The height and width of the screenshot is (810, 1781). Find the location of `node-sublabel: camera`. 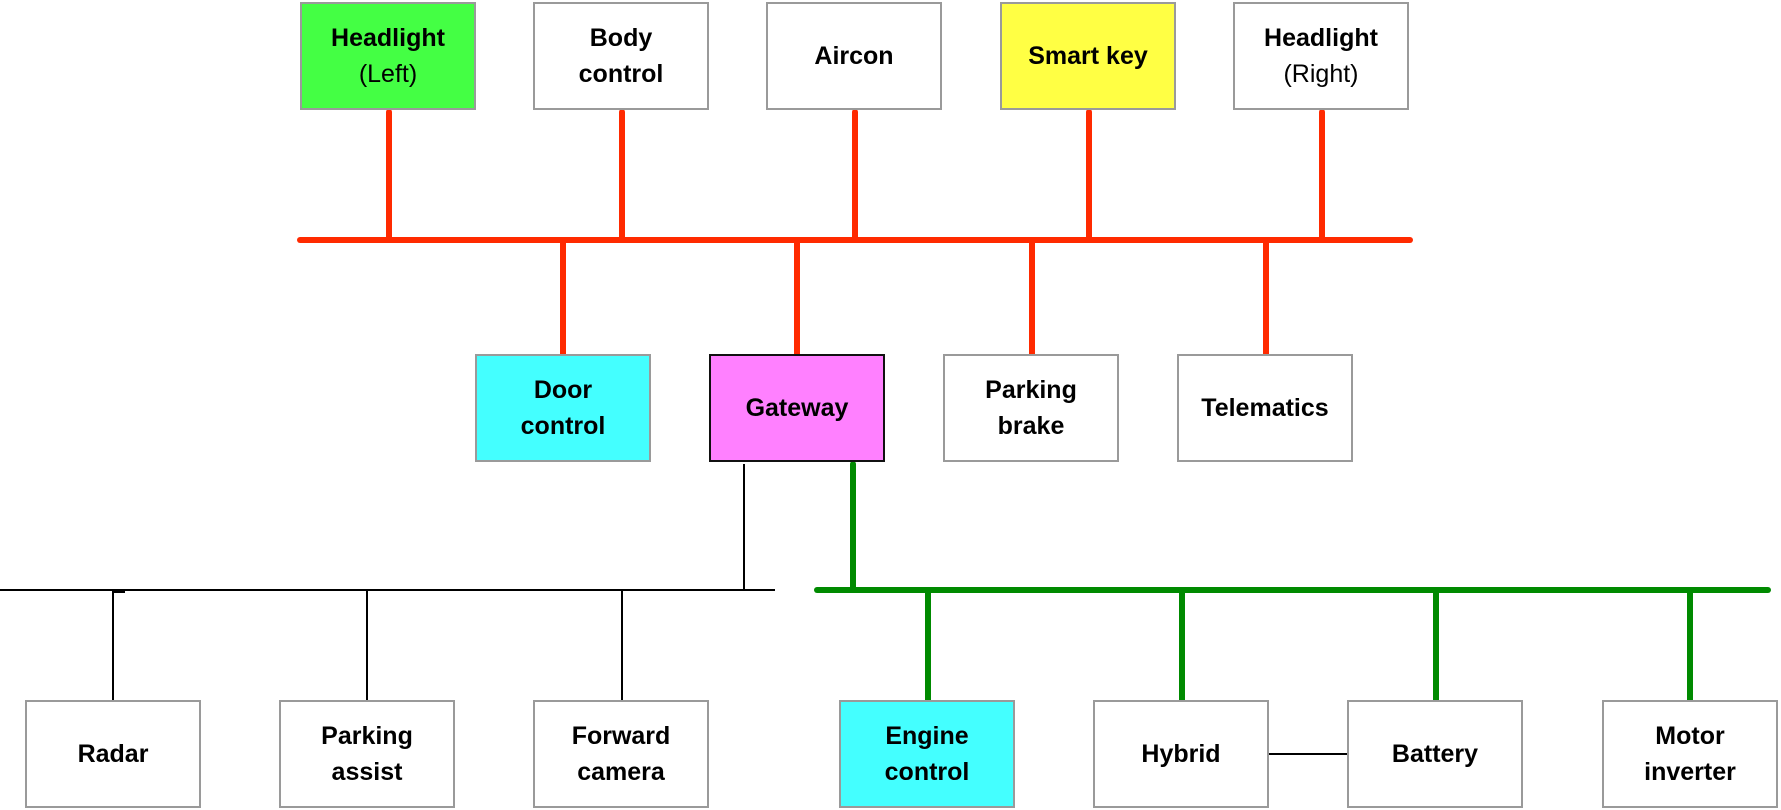

node-sublabel: camera is located at coordinates (621, 772).